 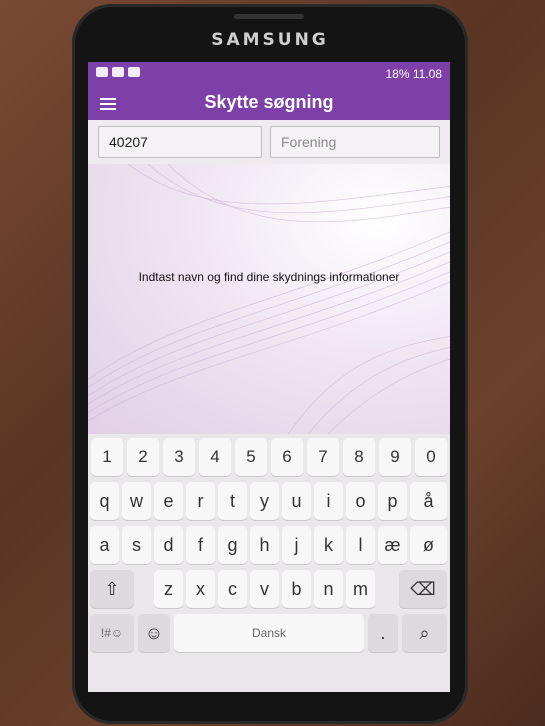 What do you see at coordinates (168, 545) in the screenshot?
I see `key-d: d` at bounding box center [168, 545].